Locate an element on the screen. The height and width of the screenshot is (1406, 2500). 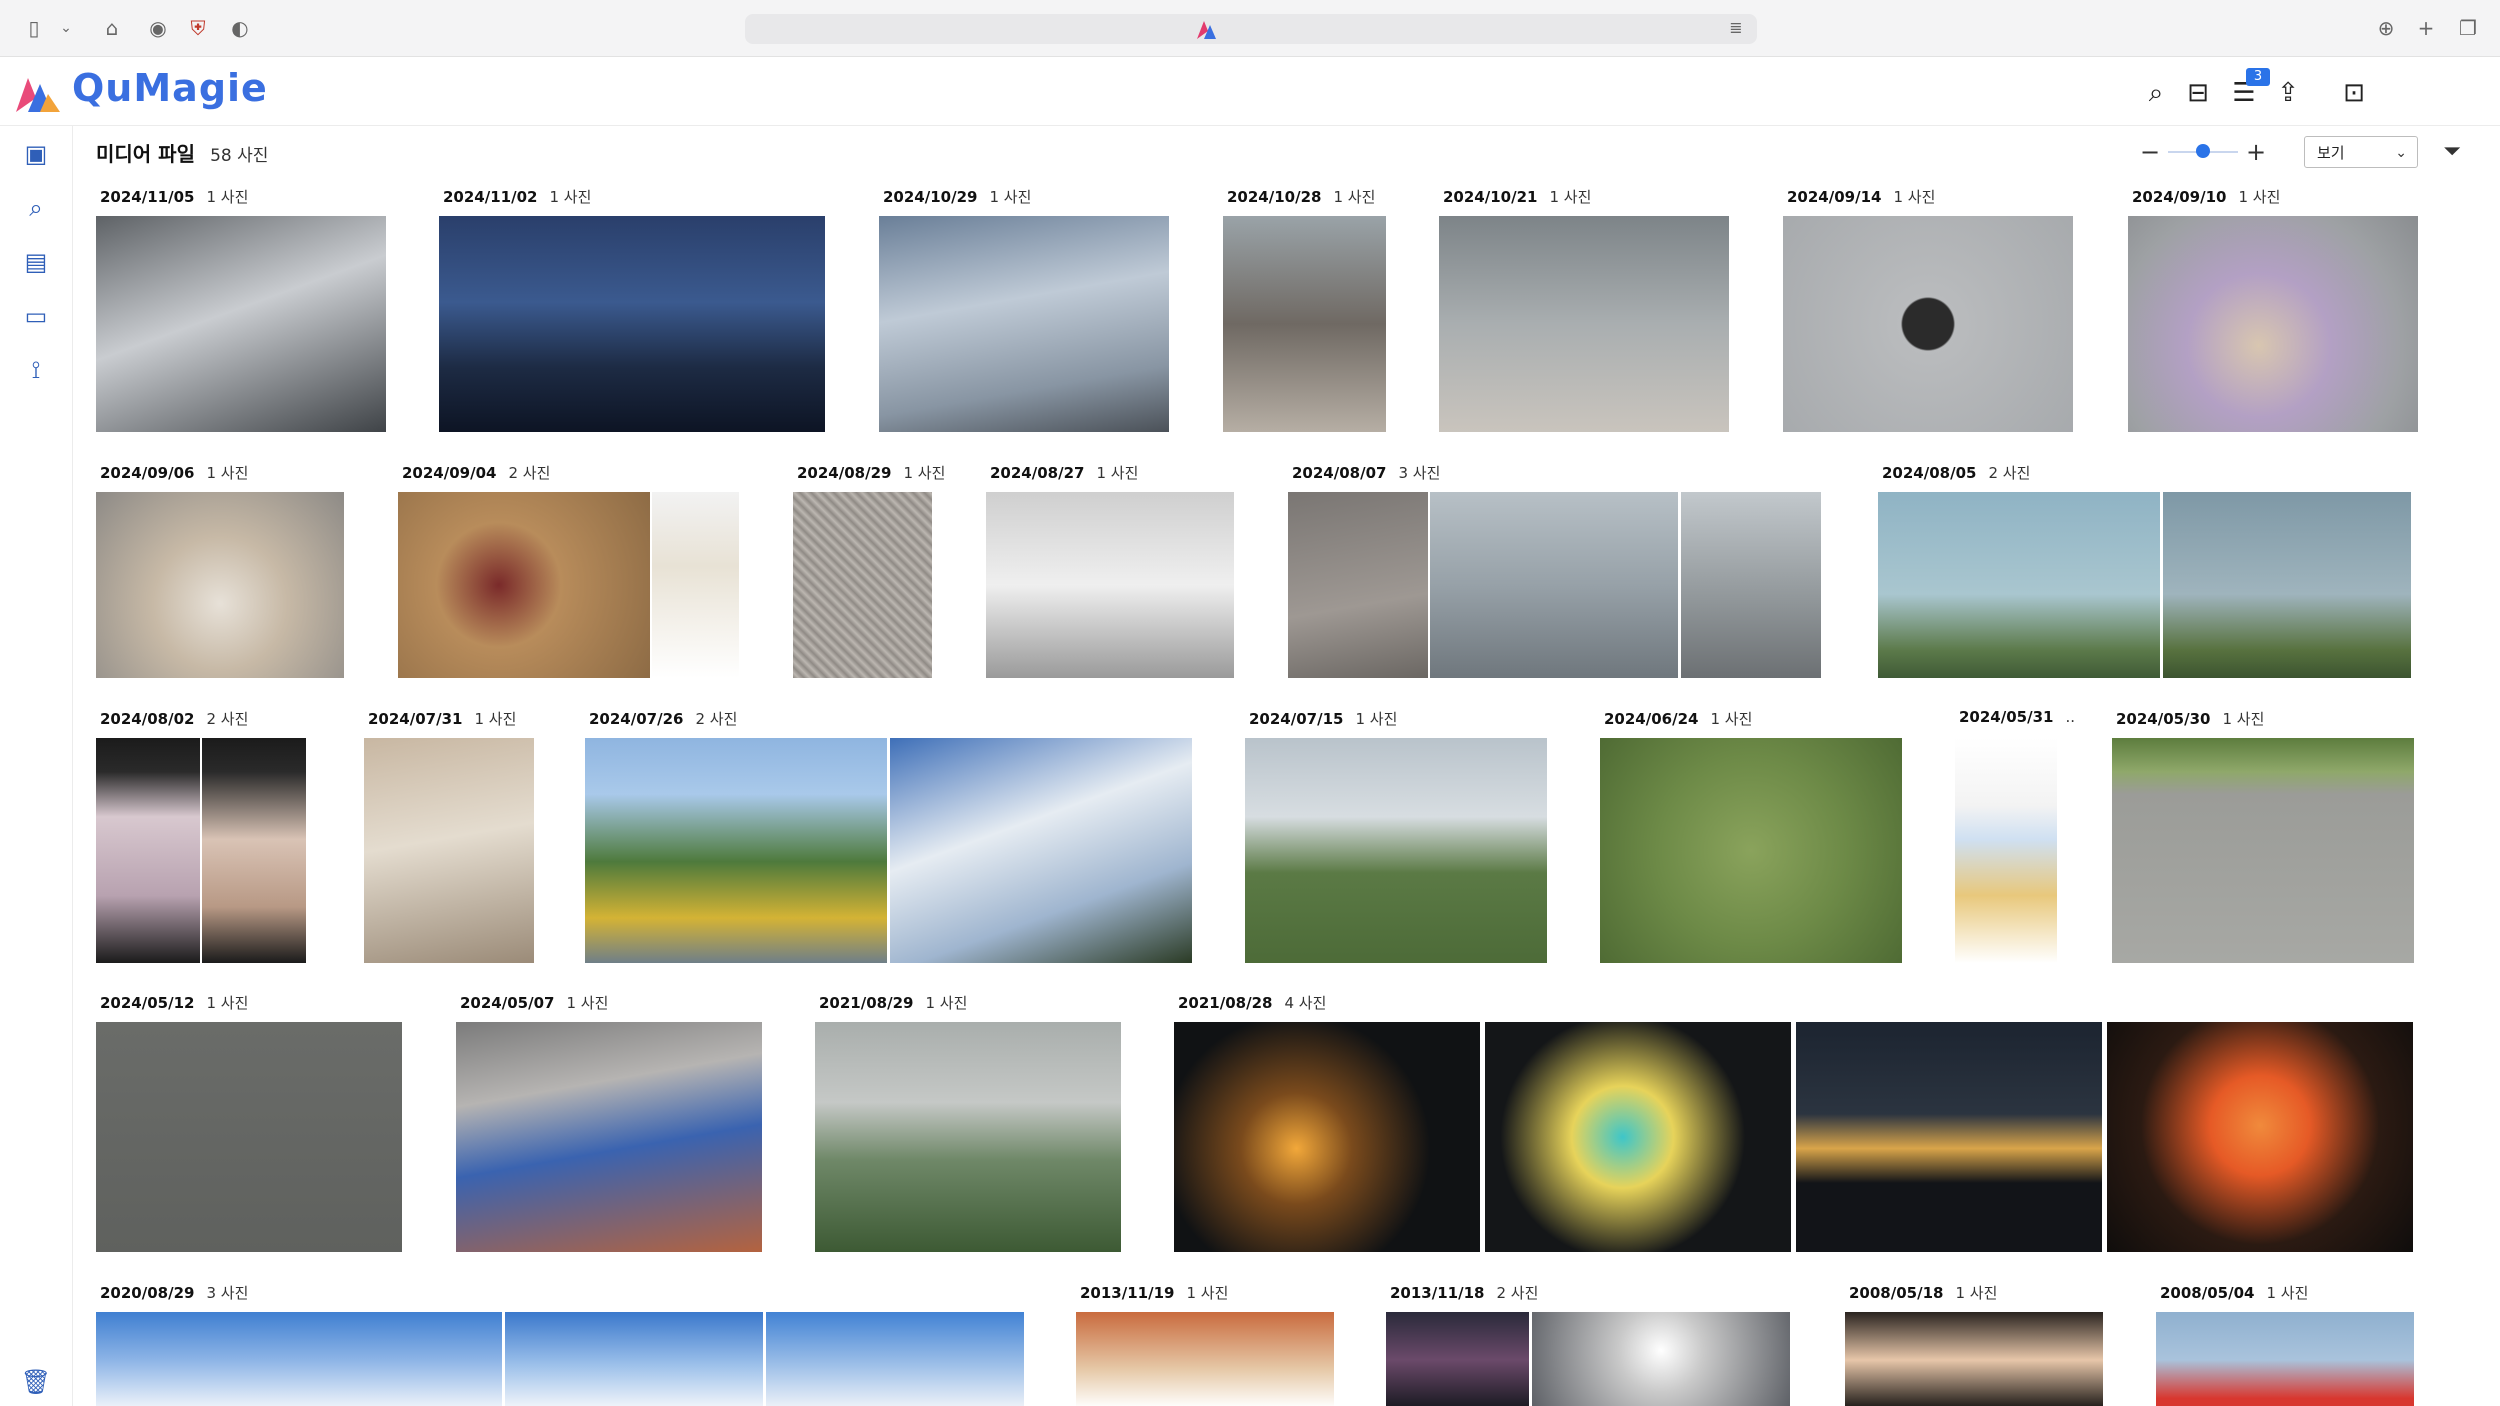
record-icon: ◉ is located at coordinates (158, 28).